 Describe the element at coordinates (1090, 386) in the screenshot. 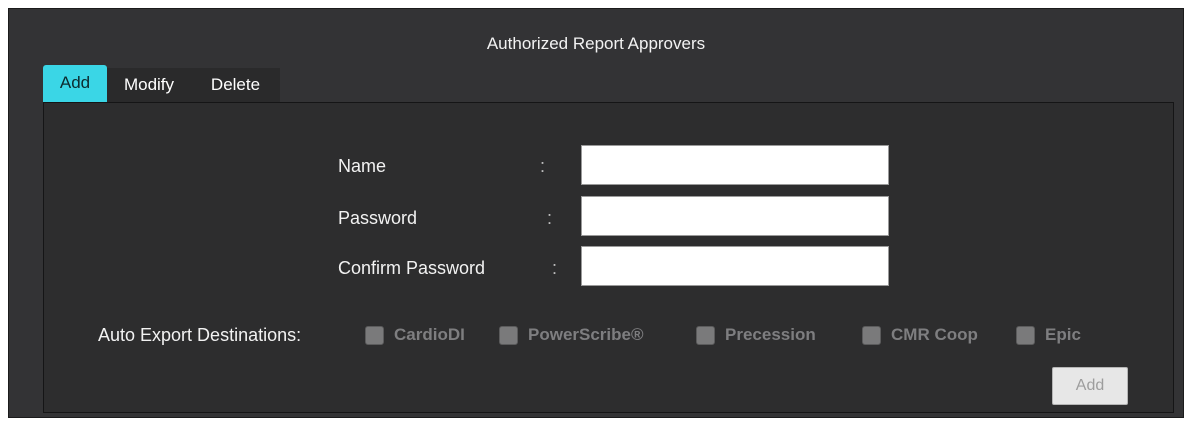

I see `add-button: Add` at that location.